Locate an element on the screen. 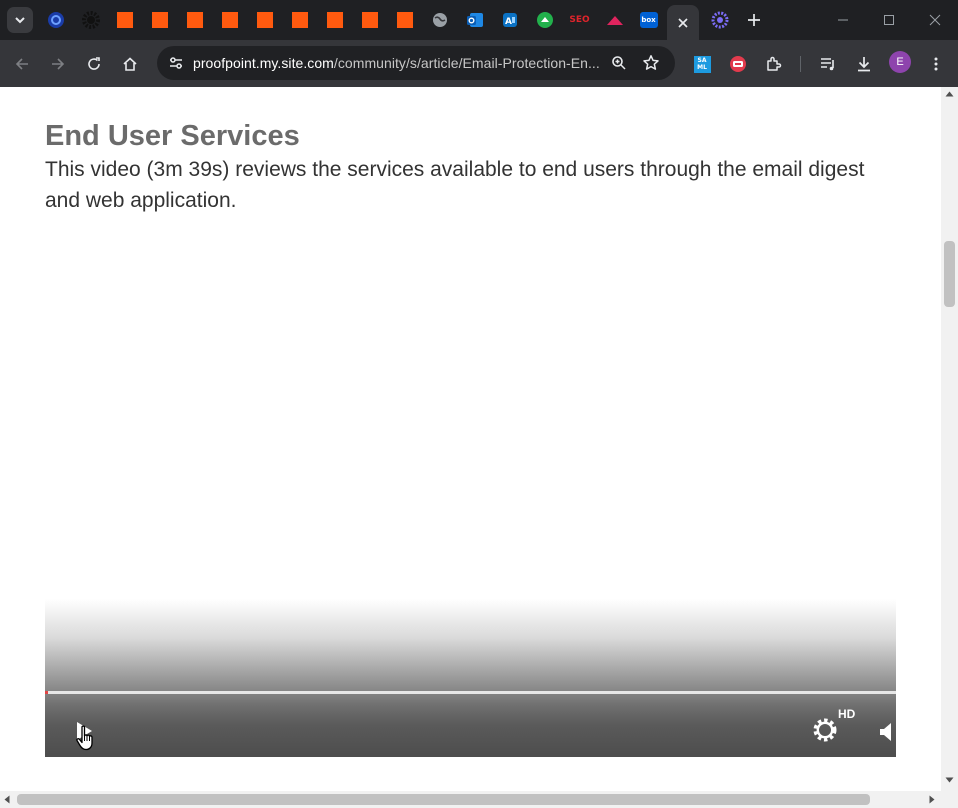 The height and width of the screenshot is (808, 958). zoom-button is located at coordinates (619, 63).